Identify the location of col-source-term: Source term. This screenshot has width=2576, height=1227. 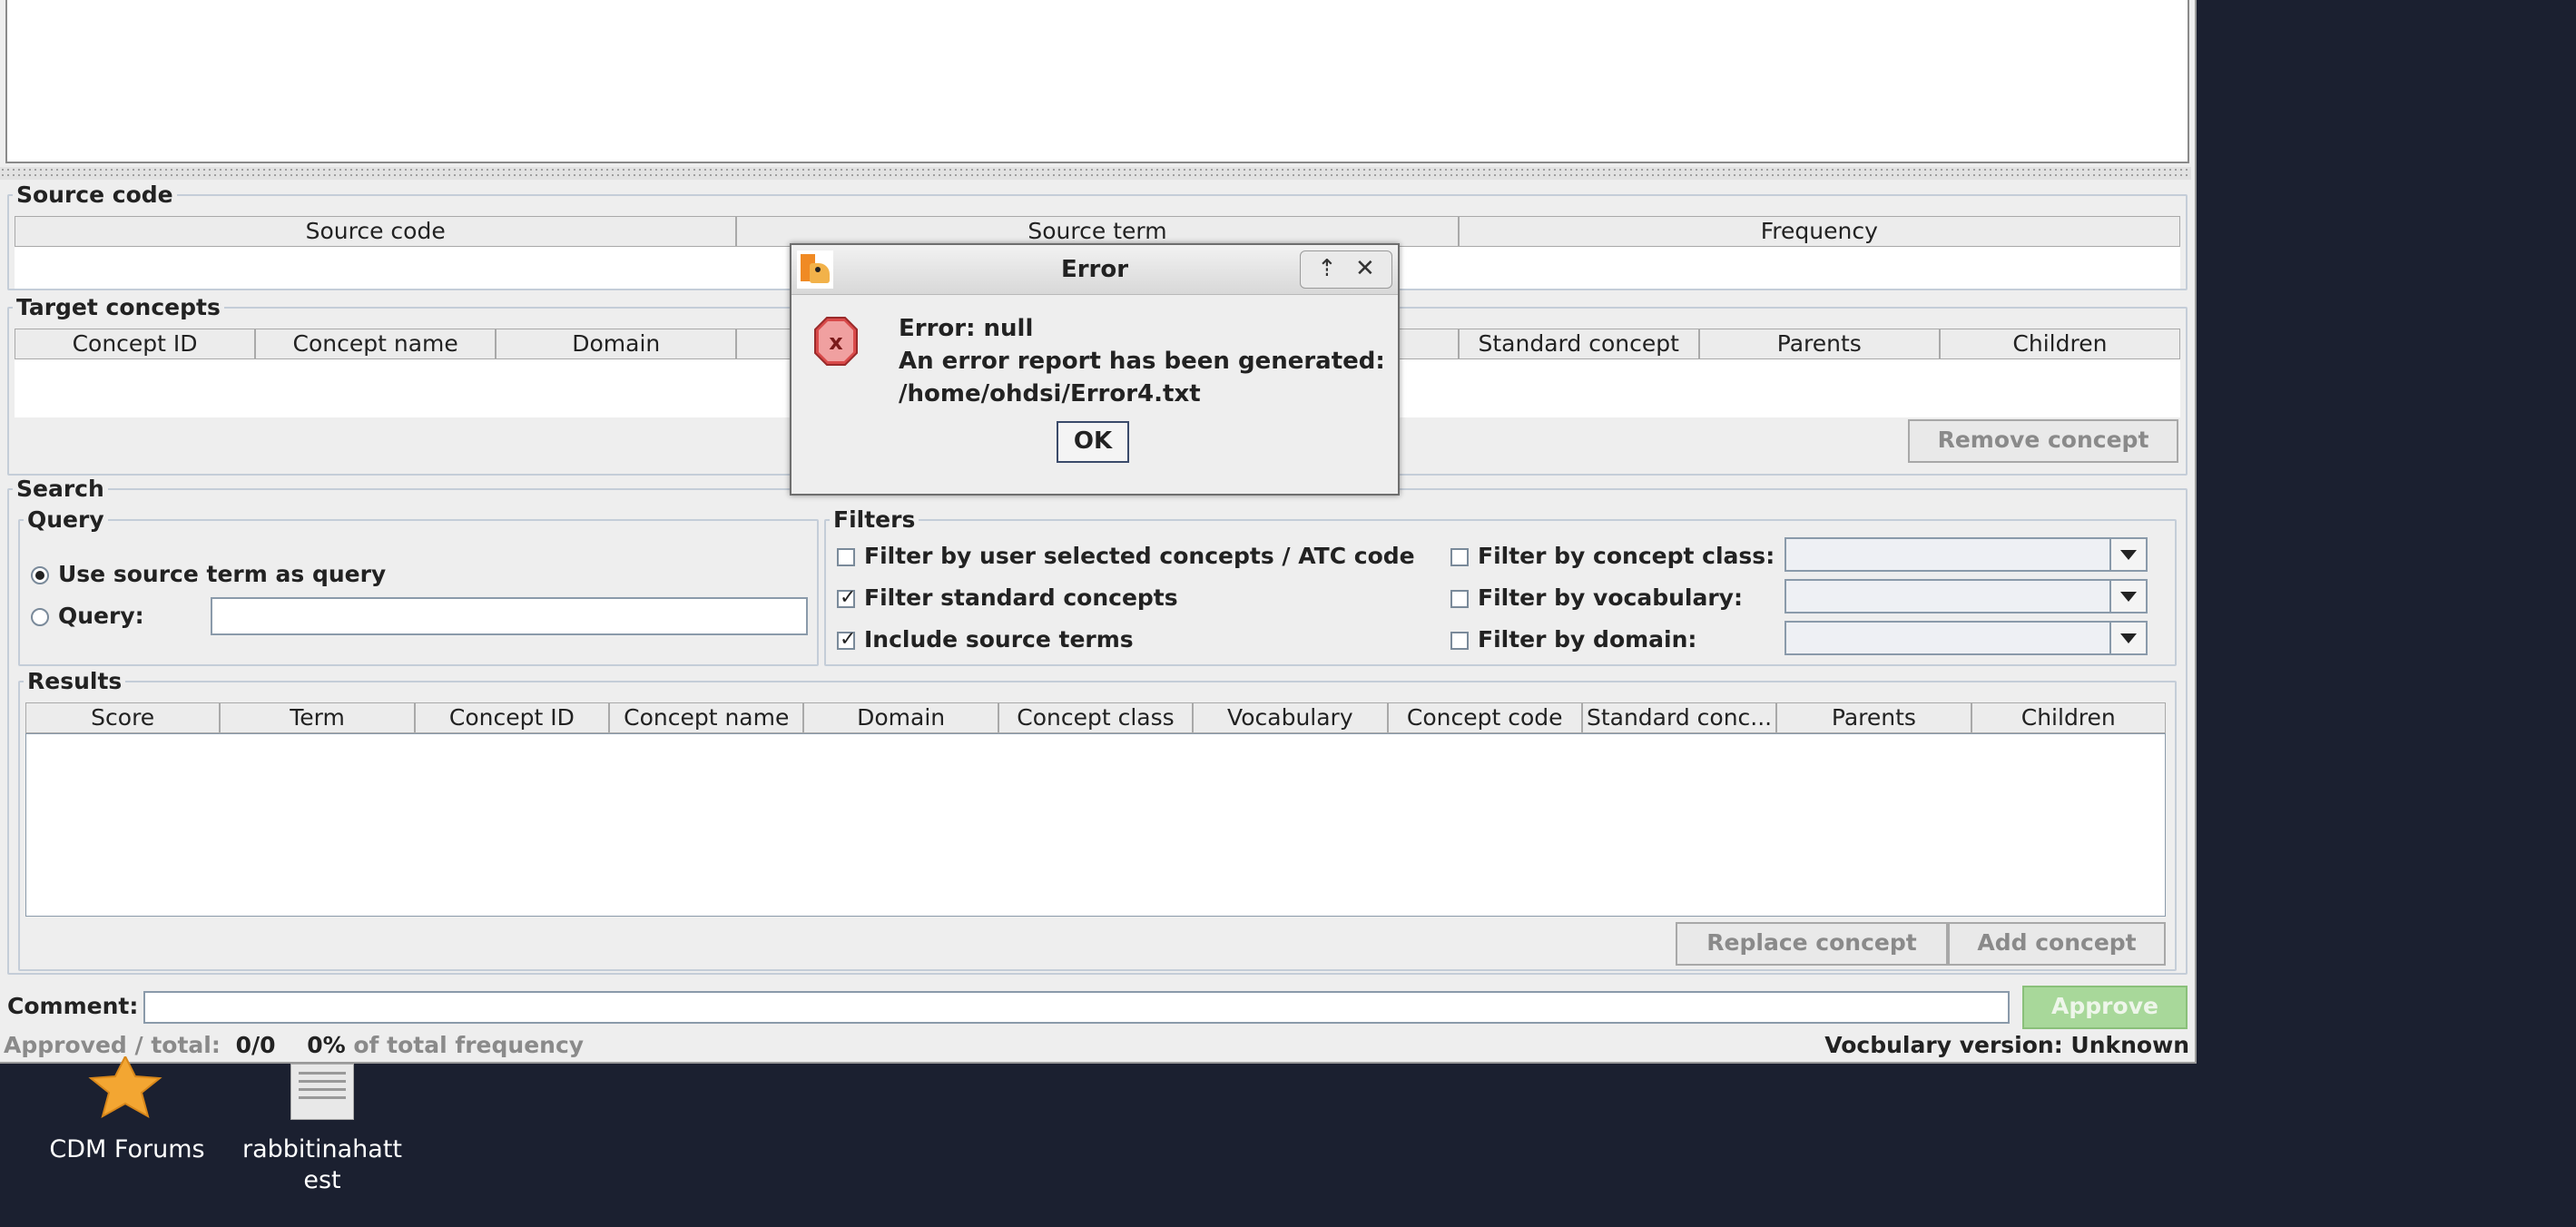
(1097, 231).